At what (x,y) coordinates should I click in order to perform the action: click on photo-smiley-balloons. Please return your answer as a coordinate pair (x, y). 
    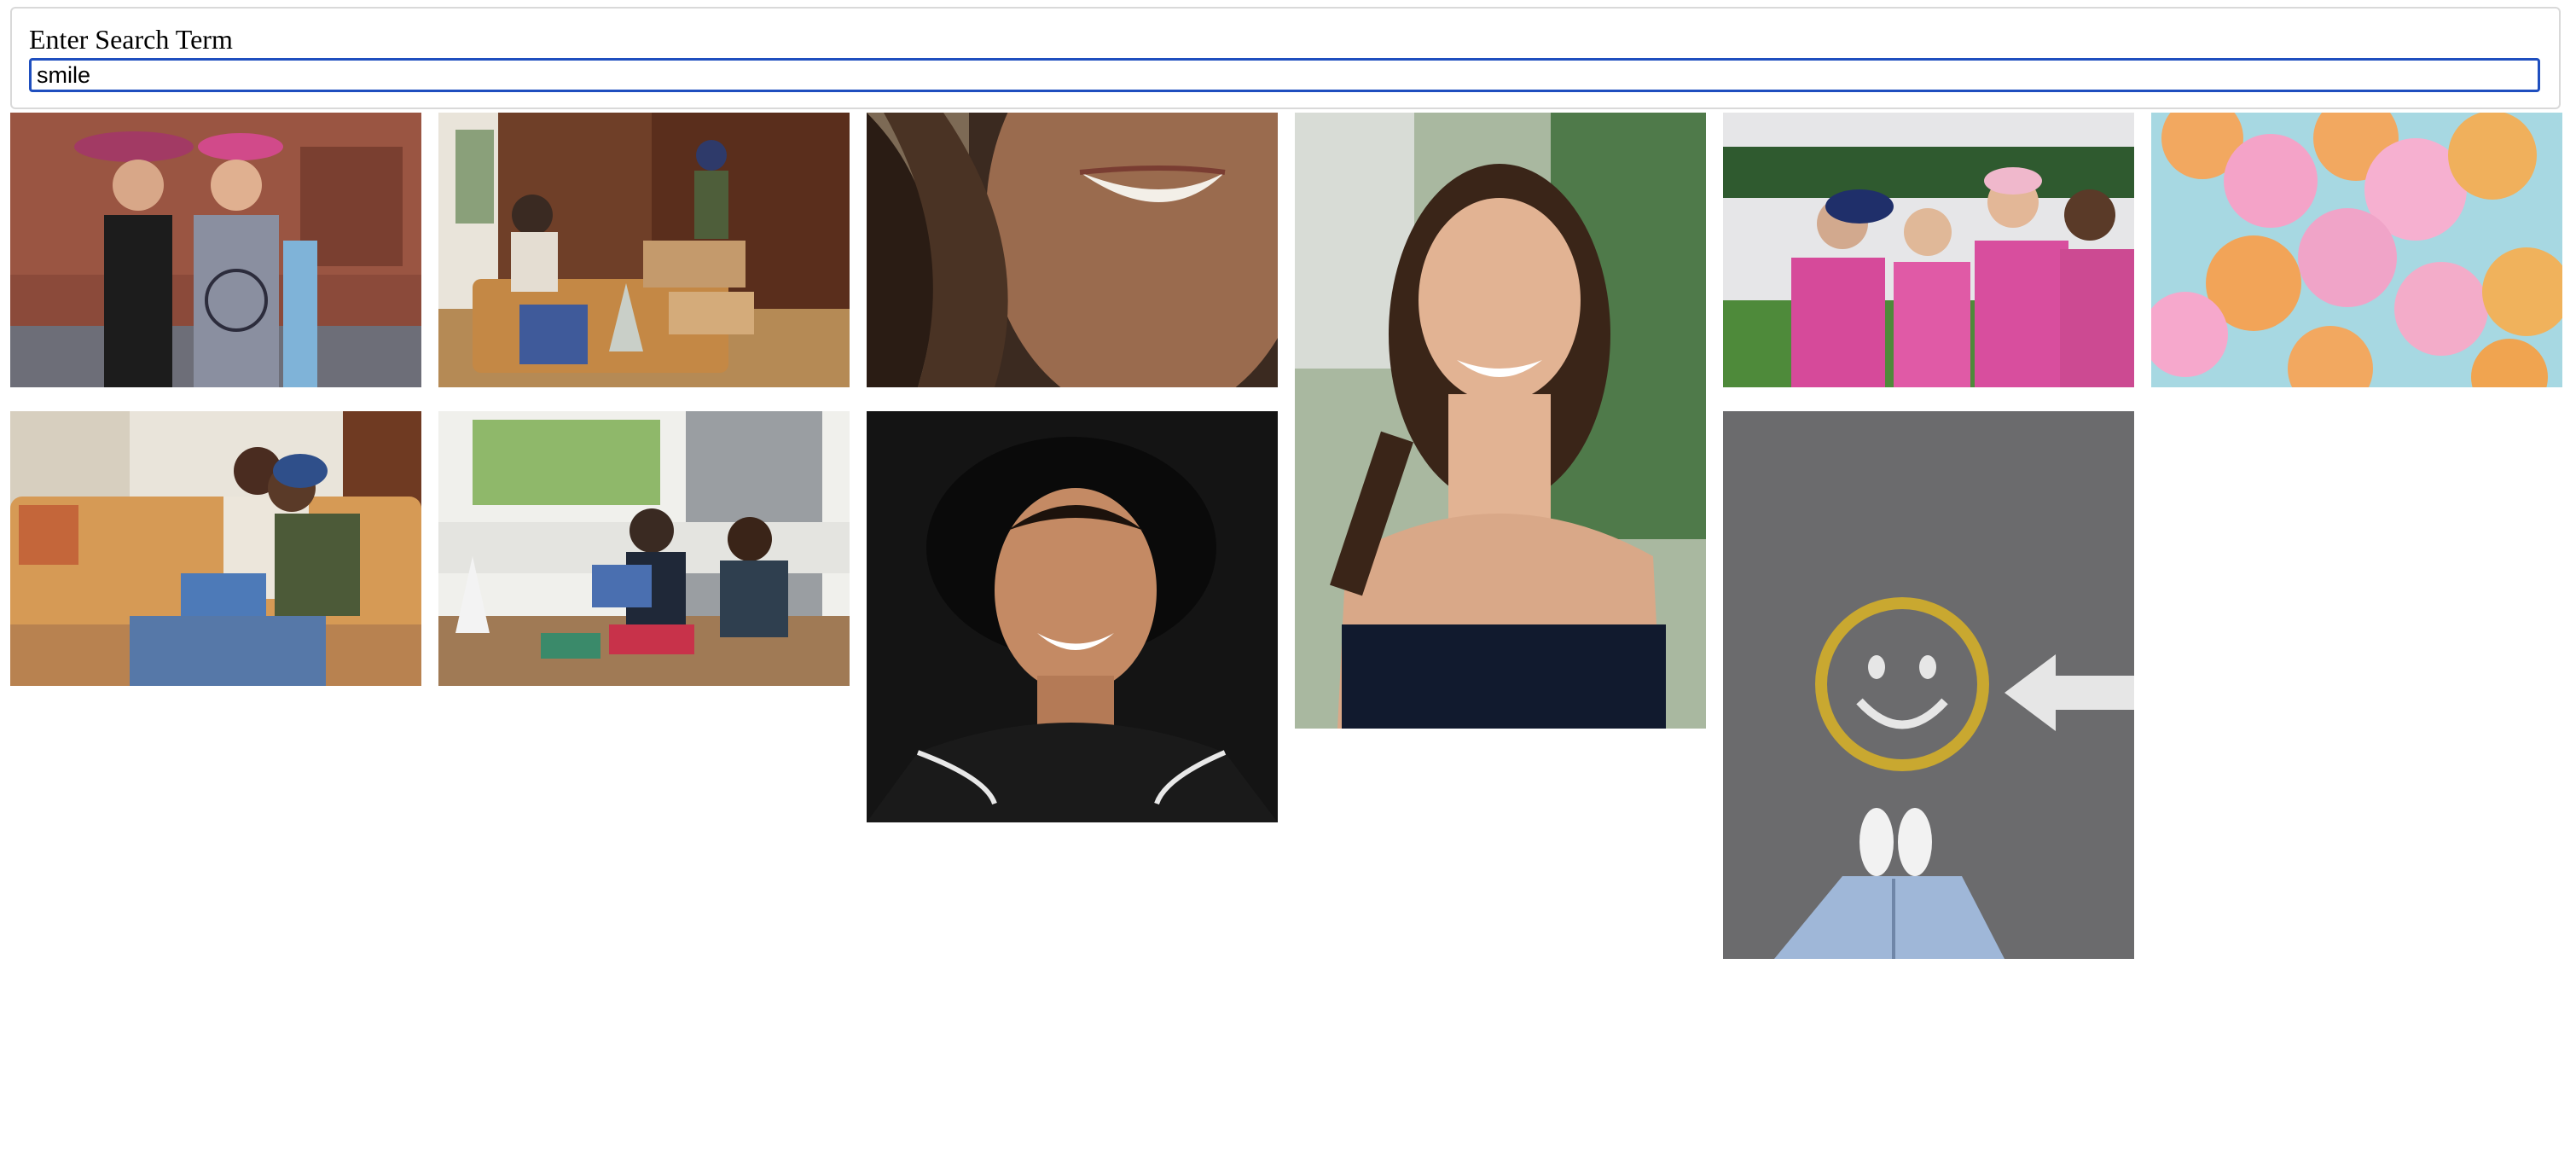
    Looking at the image, I should click on (2356, 250).